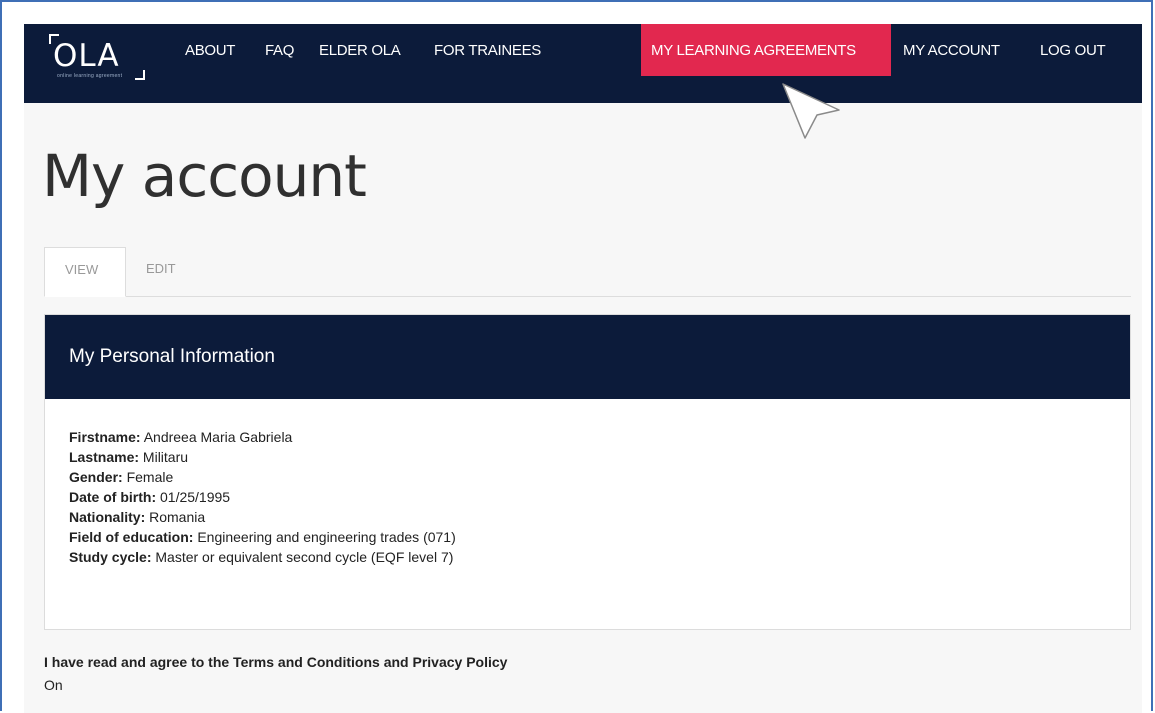  What do you see at coordinates (96, 477) in the screenshot?
I see `field-label: Gender:` at bounding box center [96, 477].